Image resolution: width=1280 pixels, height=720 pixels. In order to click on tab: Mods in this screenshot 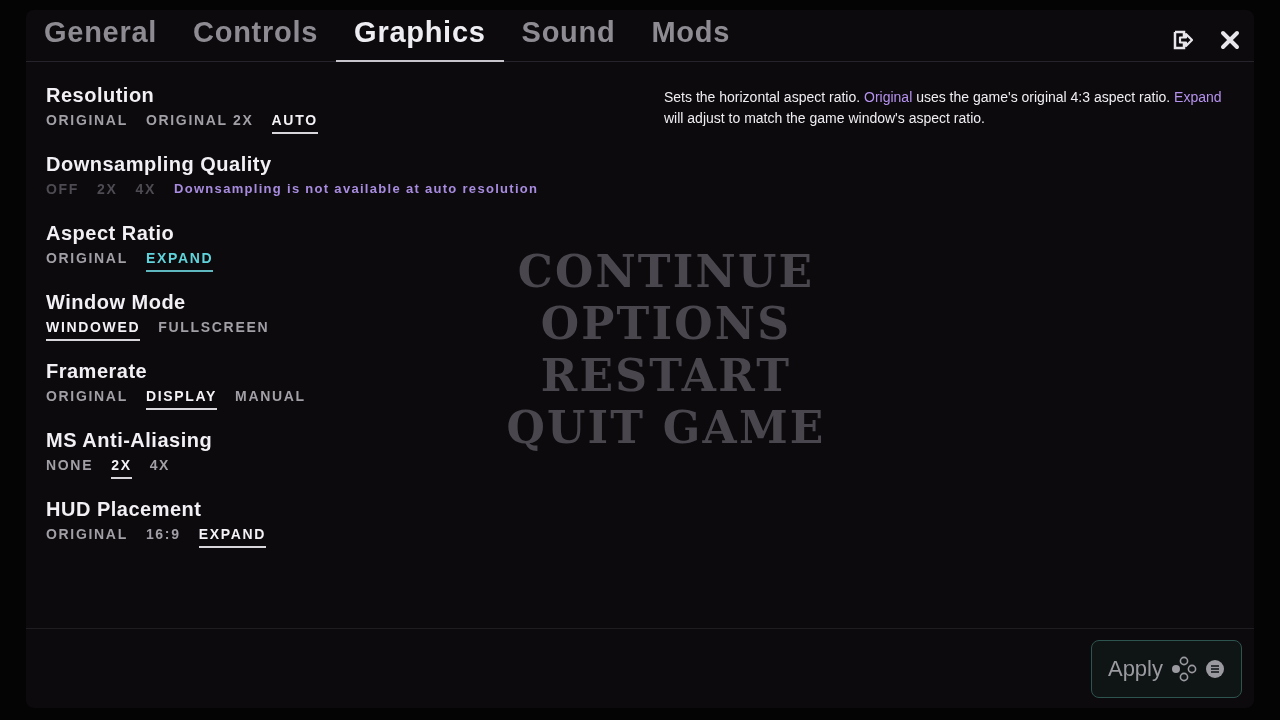, I will do `click(691, 36)`.